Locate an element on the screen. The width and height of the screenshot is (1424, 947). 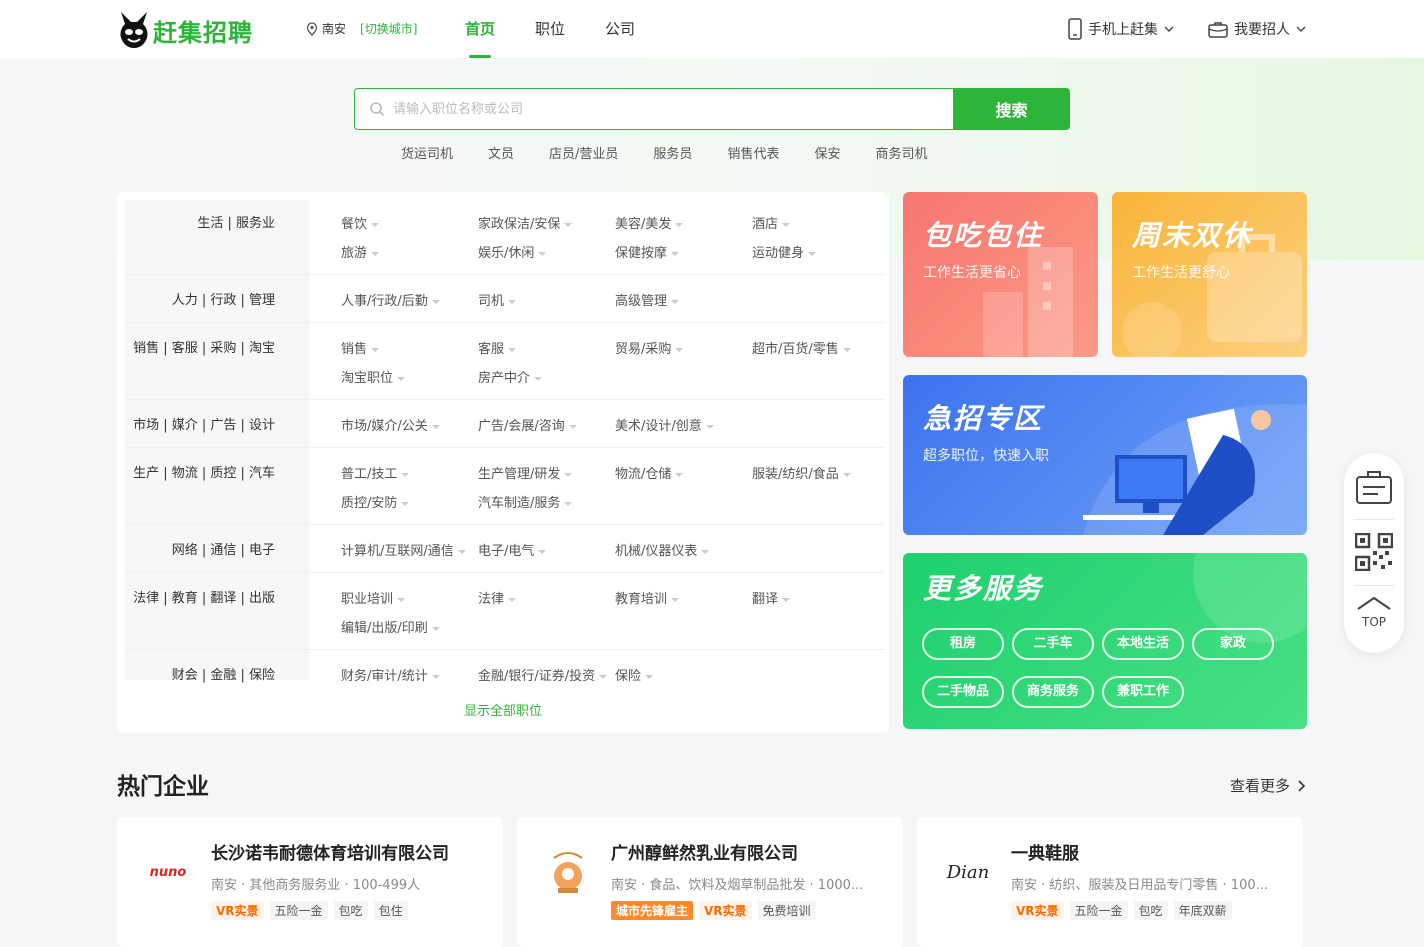
category-item: 财务/审计/统计 is located at coordinates (390, 674).